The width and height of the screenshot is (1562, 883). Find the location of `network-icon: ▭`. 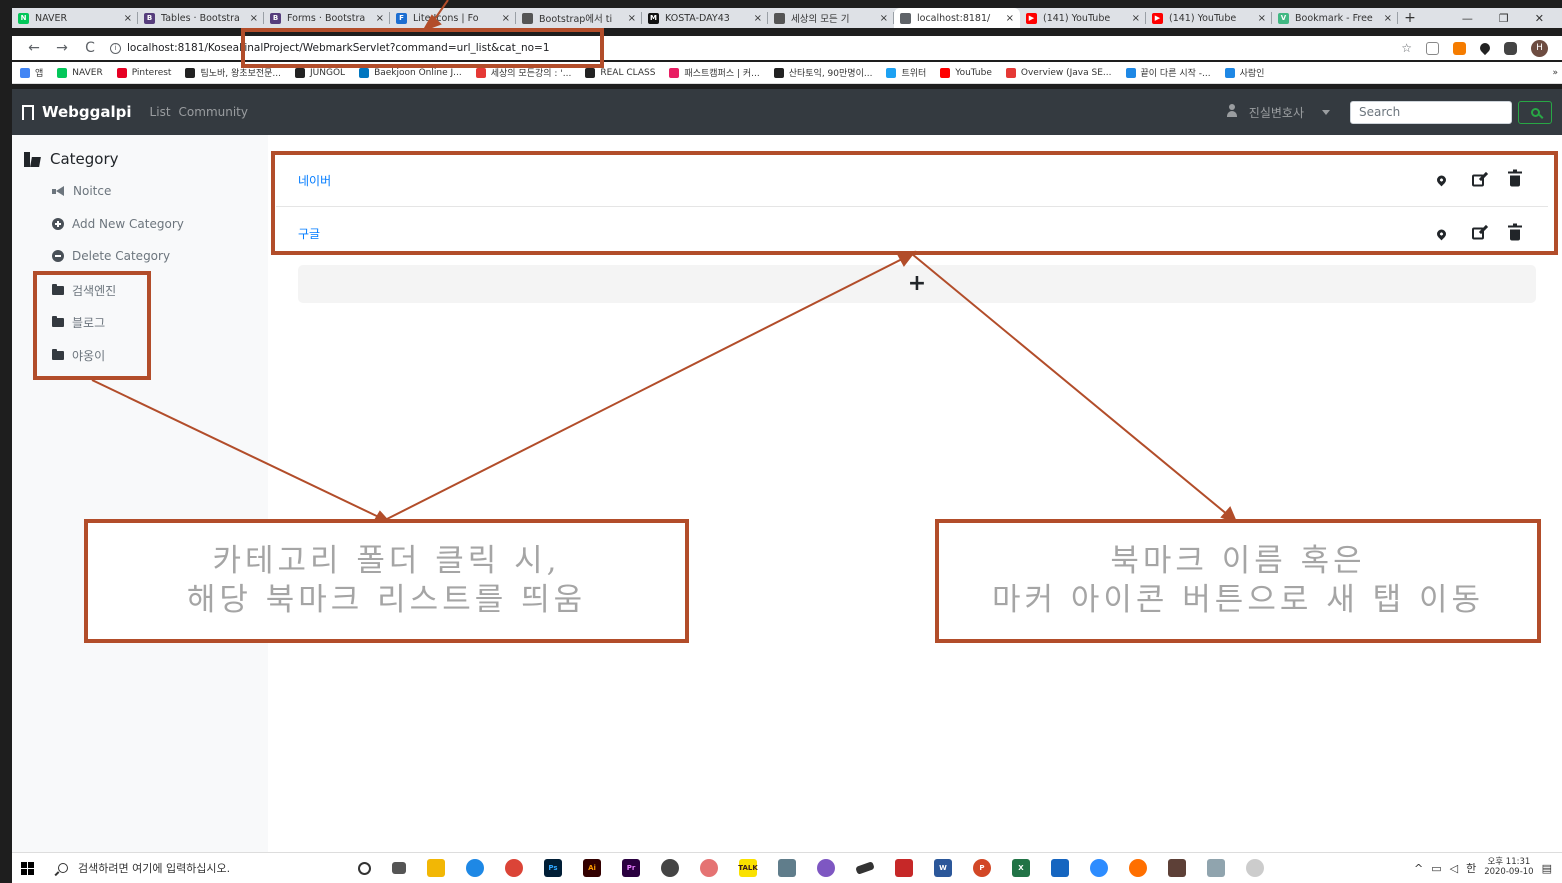

network-icon: ▭ is located at coordinates (1436, 868).